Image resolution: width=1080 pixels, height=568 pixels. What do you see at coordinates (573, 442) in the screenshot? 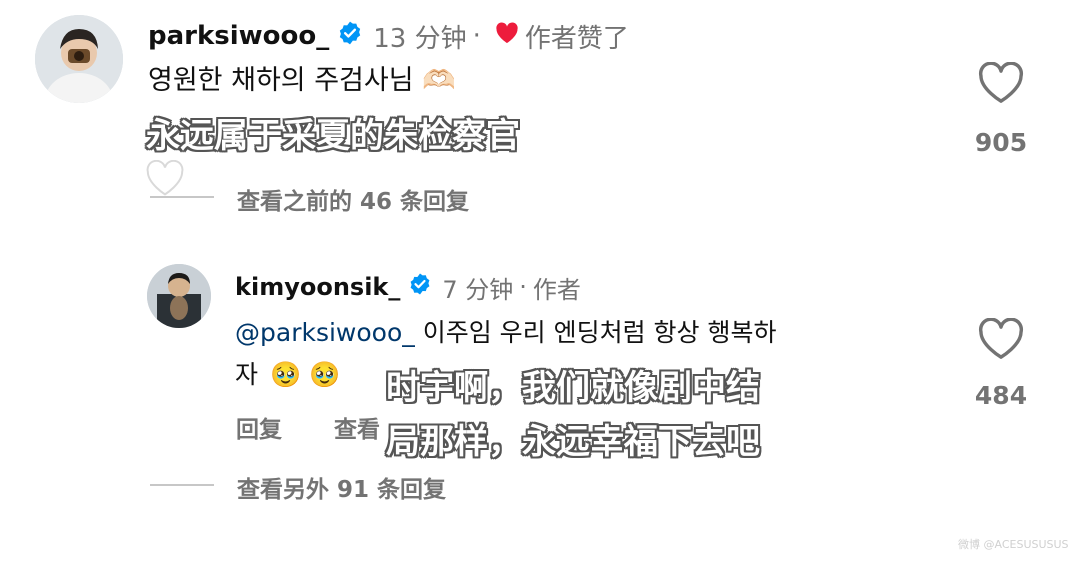
I see `translation-subtitle-2-line2: 局那样，永远幸福下去吧` at bounding box center [573, 442].